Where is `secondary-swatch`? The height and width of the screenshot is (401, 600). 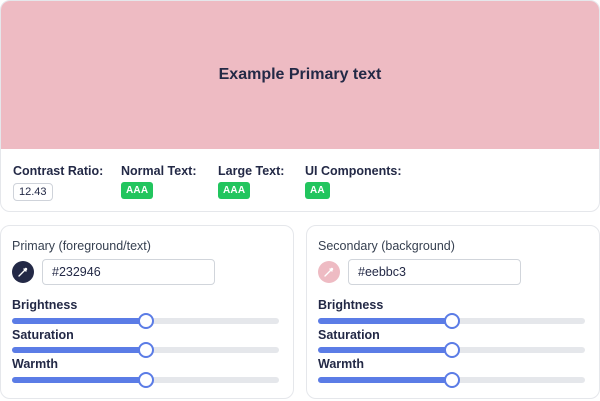 secondary-swatch is located at coordinates (329, 272).